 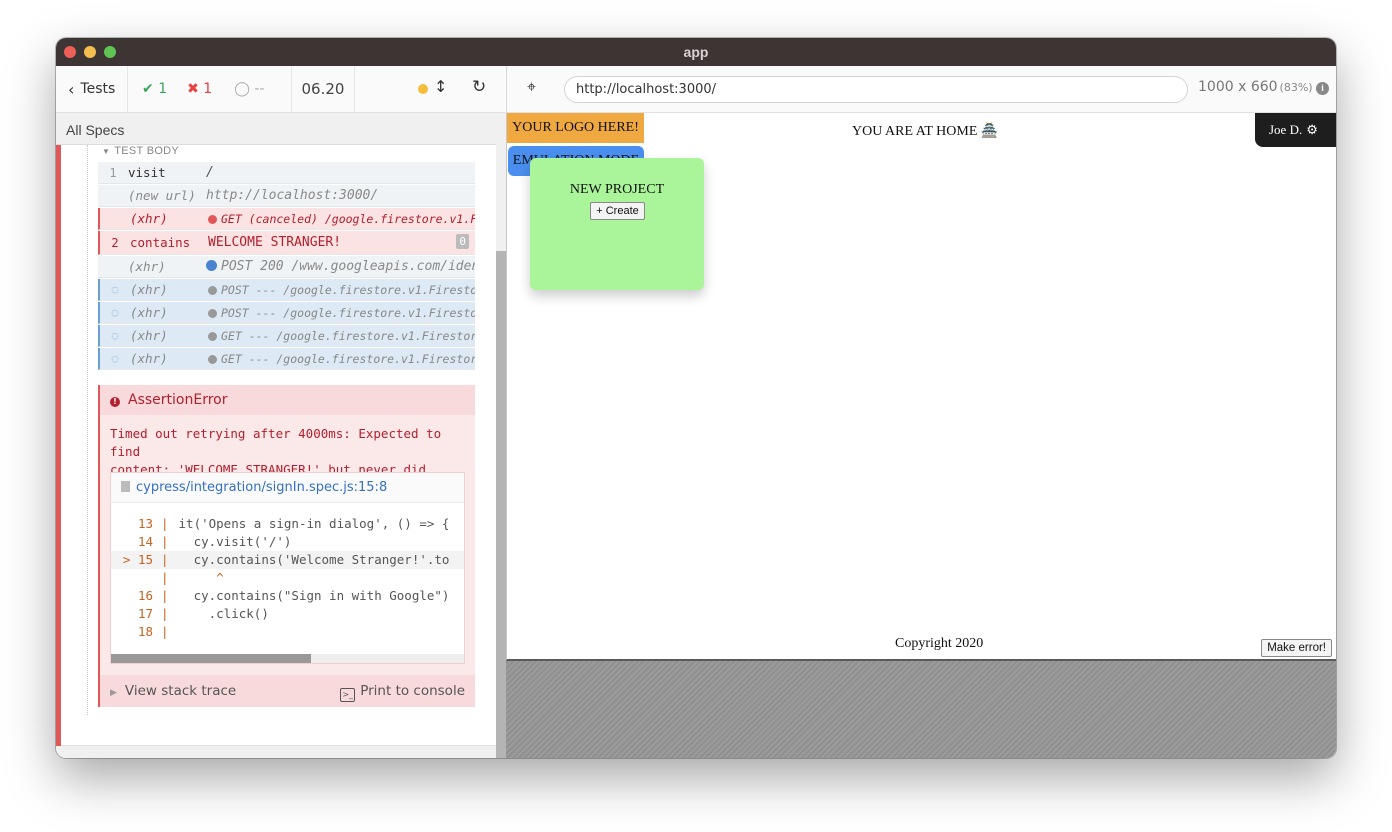 What do you see at coordinates (617, 224) in the screenshot?
I see `new-project-card: NEW PROJECT + Create` at bounding box center [617, 224].